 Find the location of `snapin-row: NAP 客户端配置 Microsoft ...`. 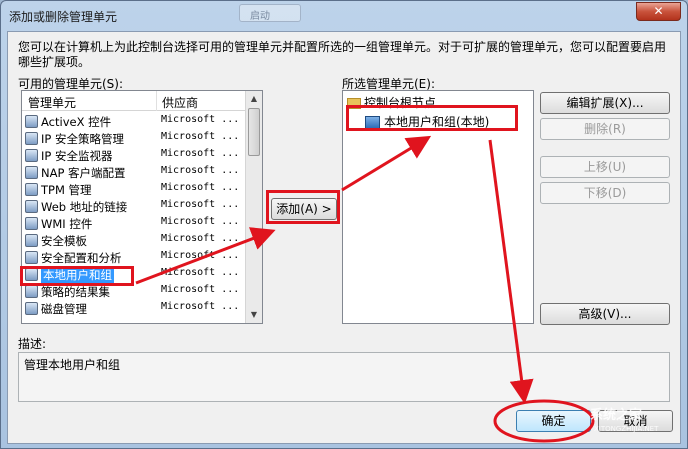

snapin-row: NAP 客户端配置 Microsoft ... is located at coordinates (132, 172).